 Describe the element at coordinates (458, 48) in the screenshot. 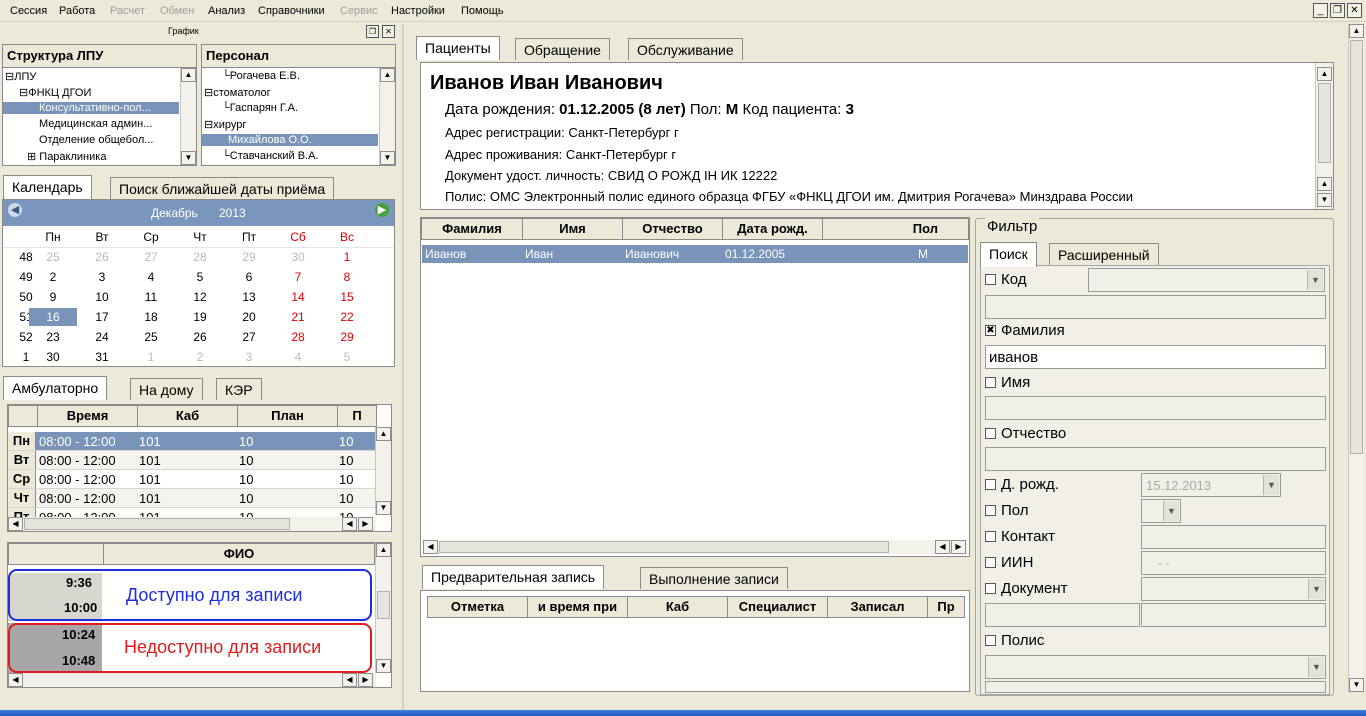

I see `tab-patients: Пациенты` at that location.